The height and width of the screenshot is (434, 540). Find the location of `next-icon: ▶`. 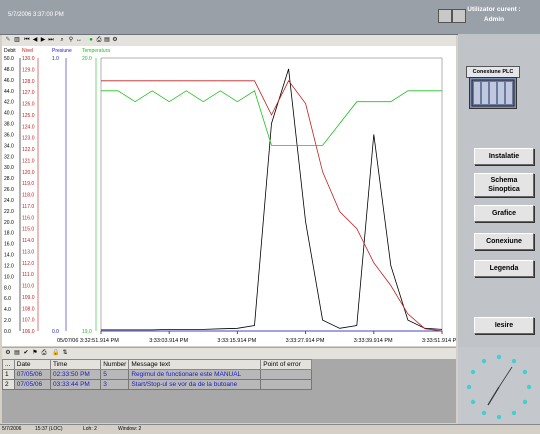

next-icon: ▶ is located at coordinates (43, 40).